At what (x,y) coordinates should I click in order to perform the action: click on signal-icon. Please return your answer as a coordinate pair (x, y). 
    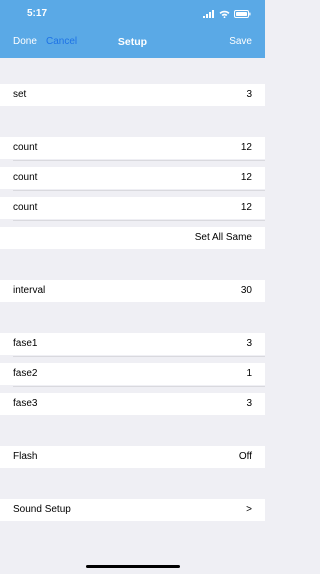
    Looking at the image, I should click on (208, 14).